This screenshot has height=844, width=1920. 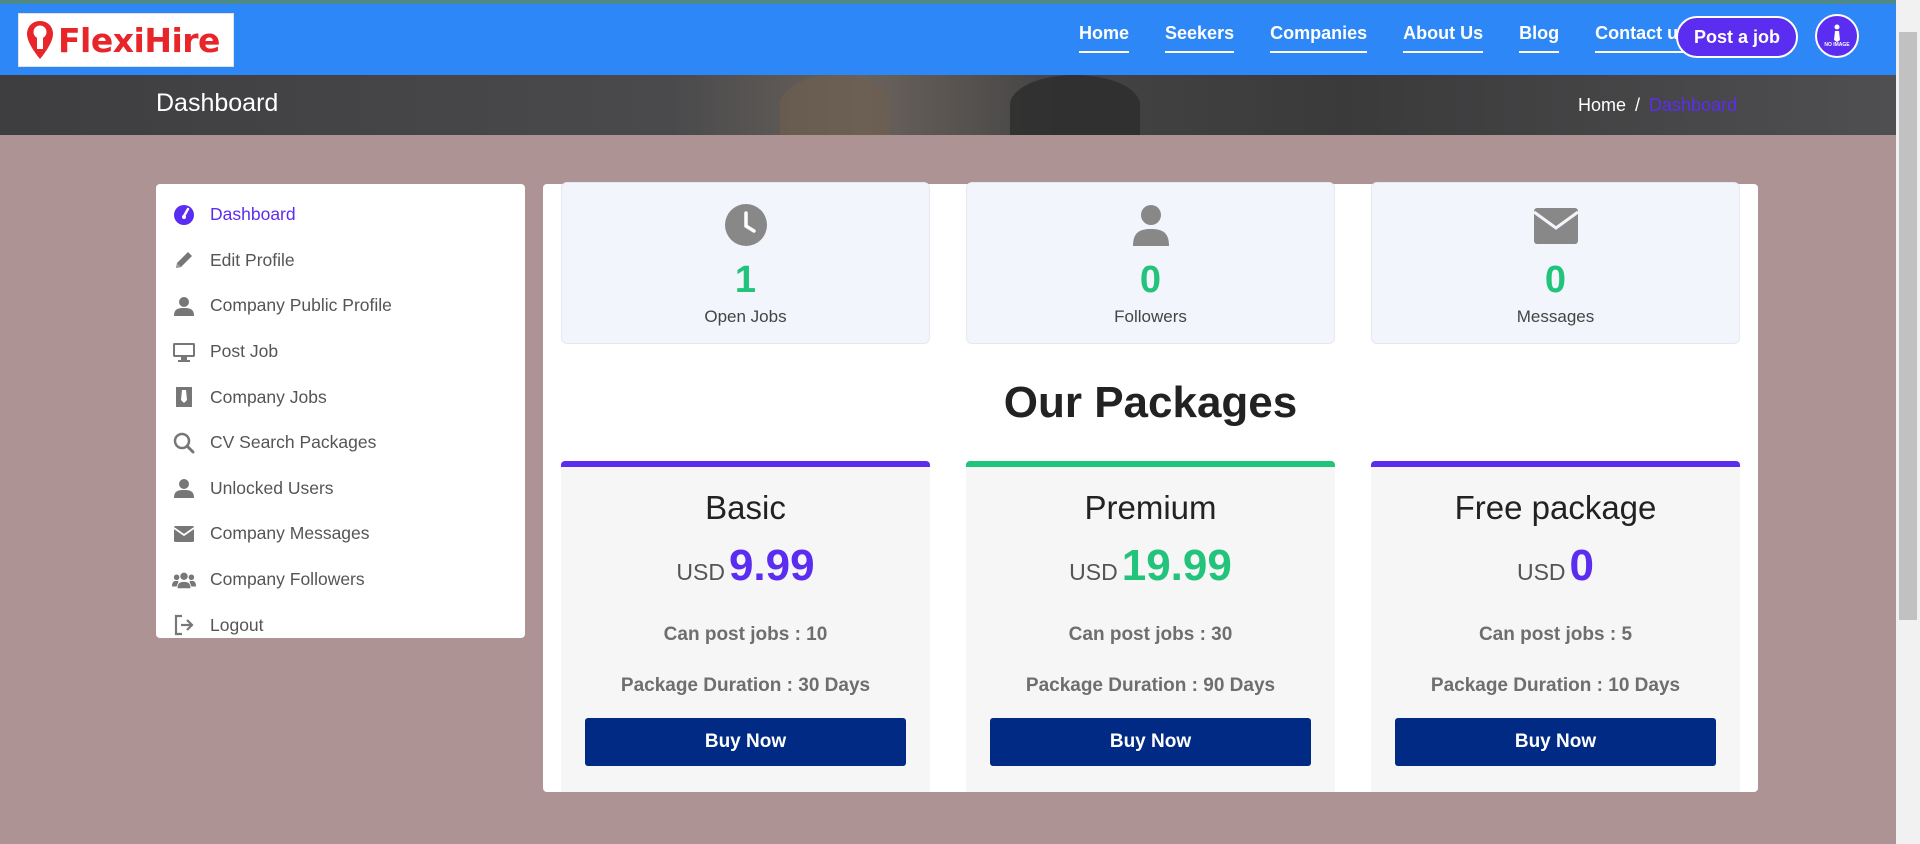 What do you see at coordinates (1200, 28) in the screenshot?
I see `nav-seekers: Seekers` at bounding box center [1200, 28].